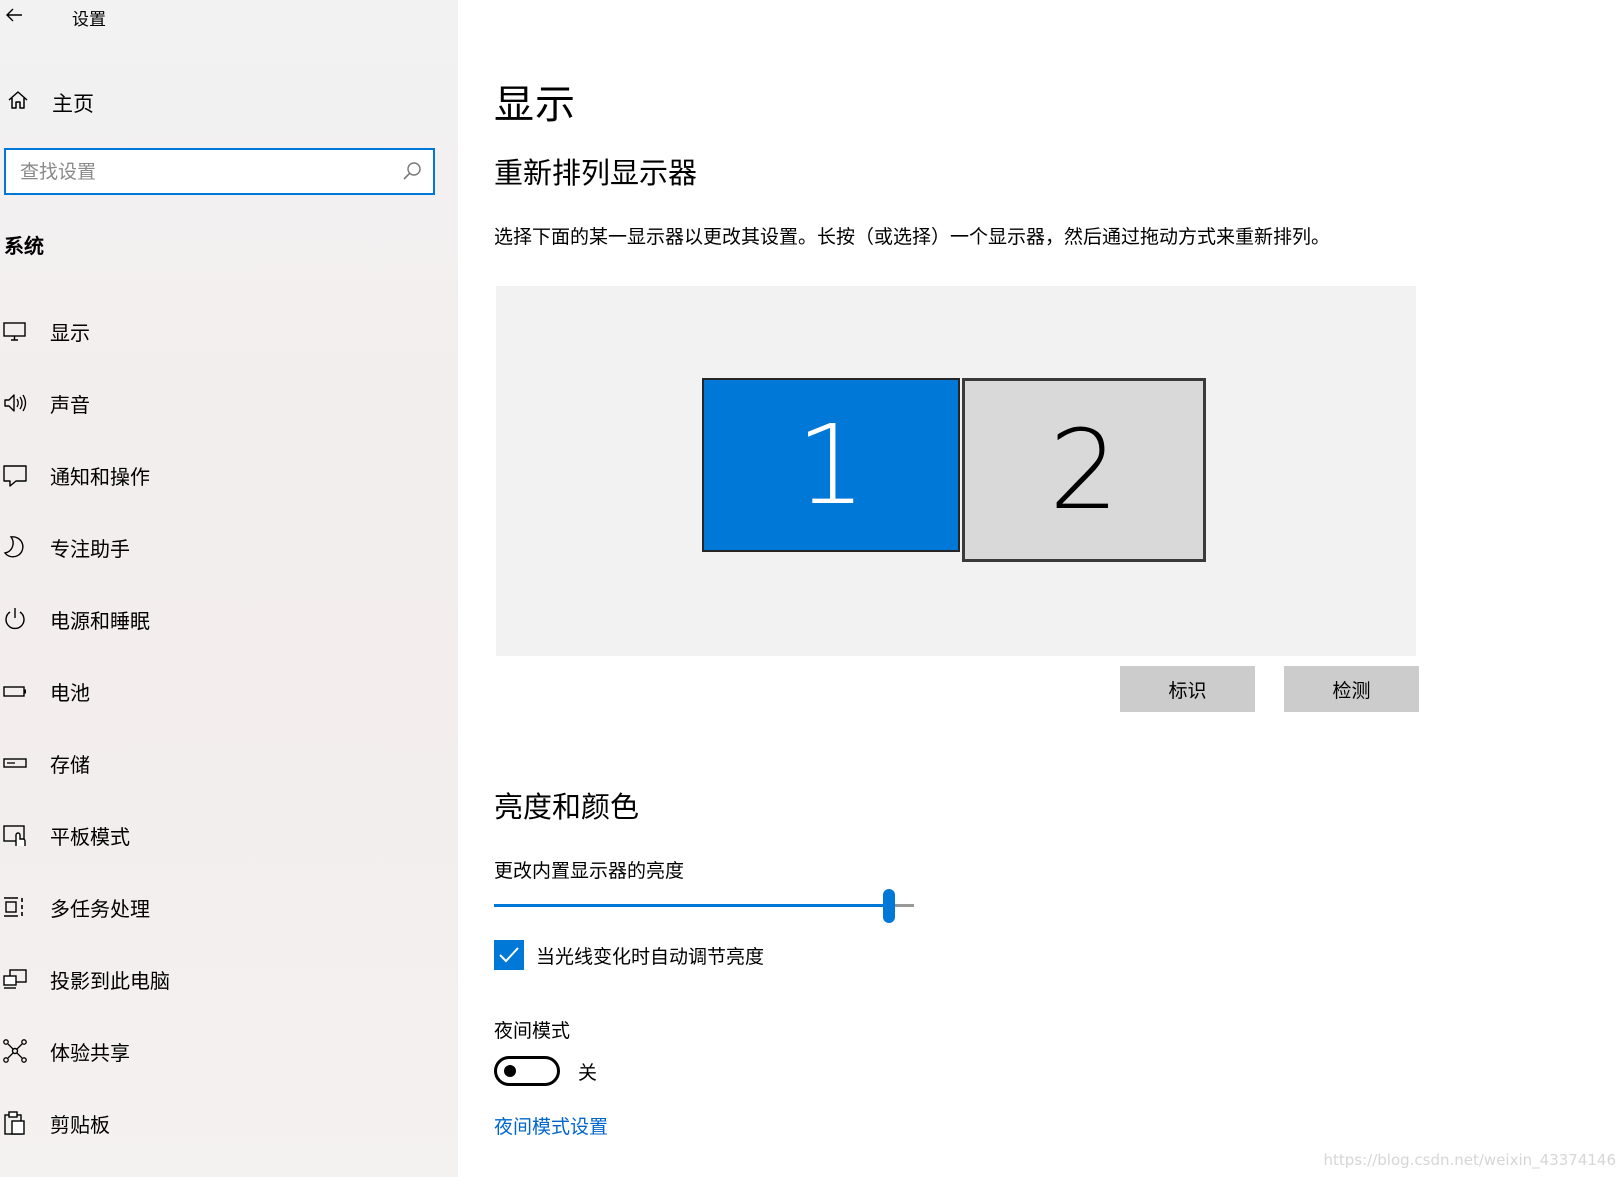  I want to click on multitasking-icon, so click(13, 907).